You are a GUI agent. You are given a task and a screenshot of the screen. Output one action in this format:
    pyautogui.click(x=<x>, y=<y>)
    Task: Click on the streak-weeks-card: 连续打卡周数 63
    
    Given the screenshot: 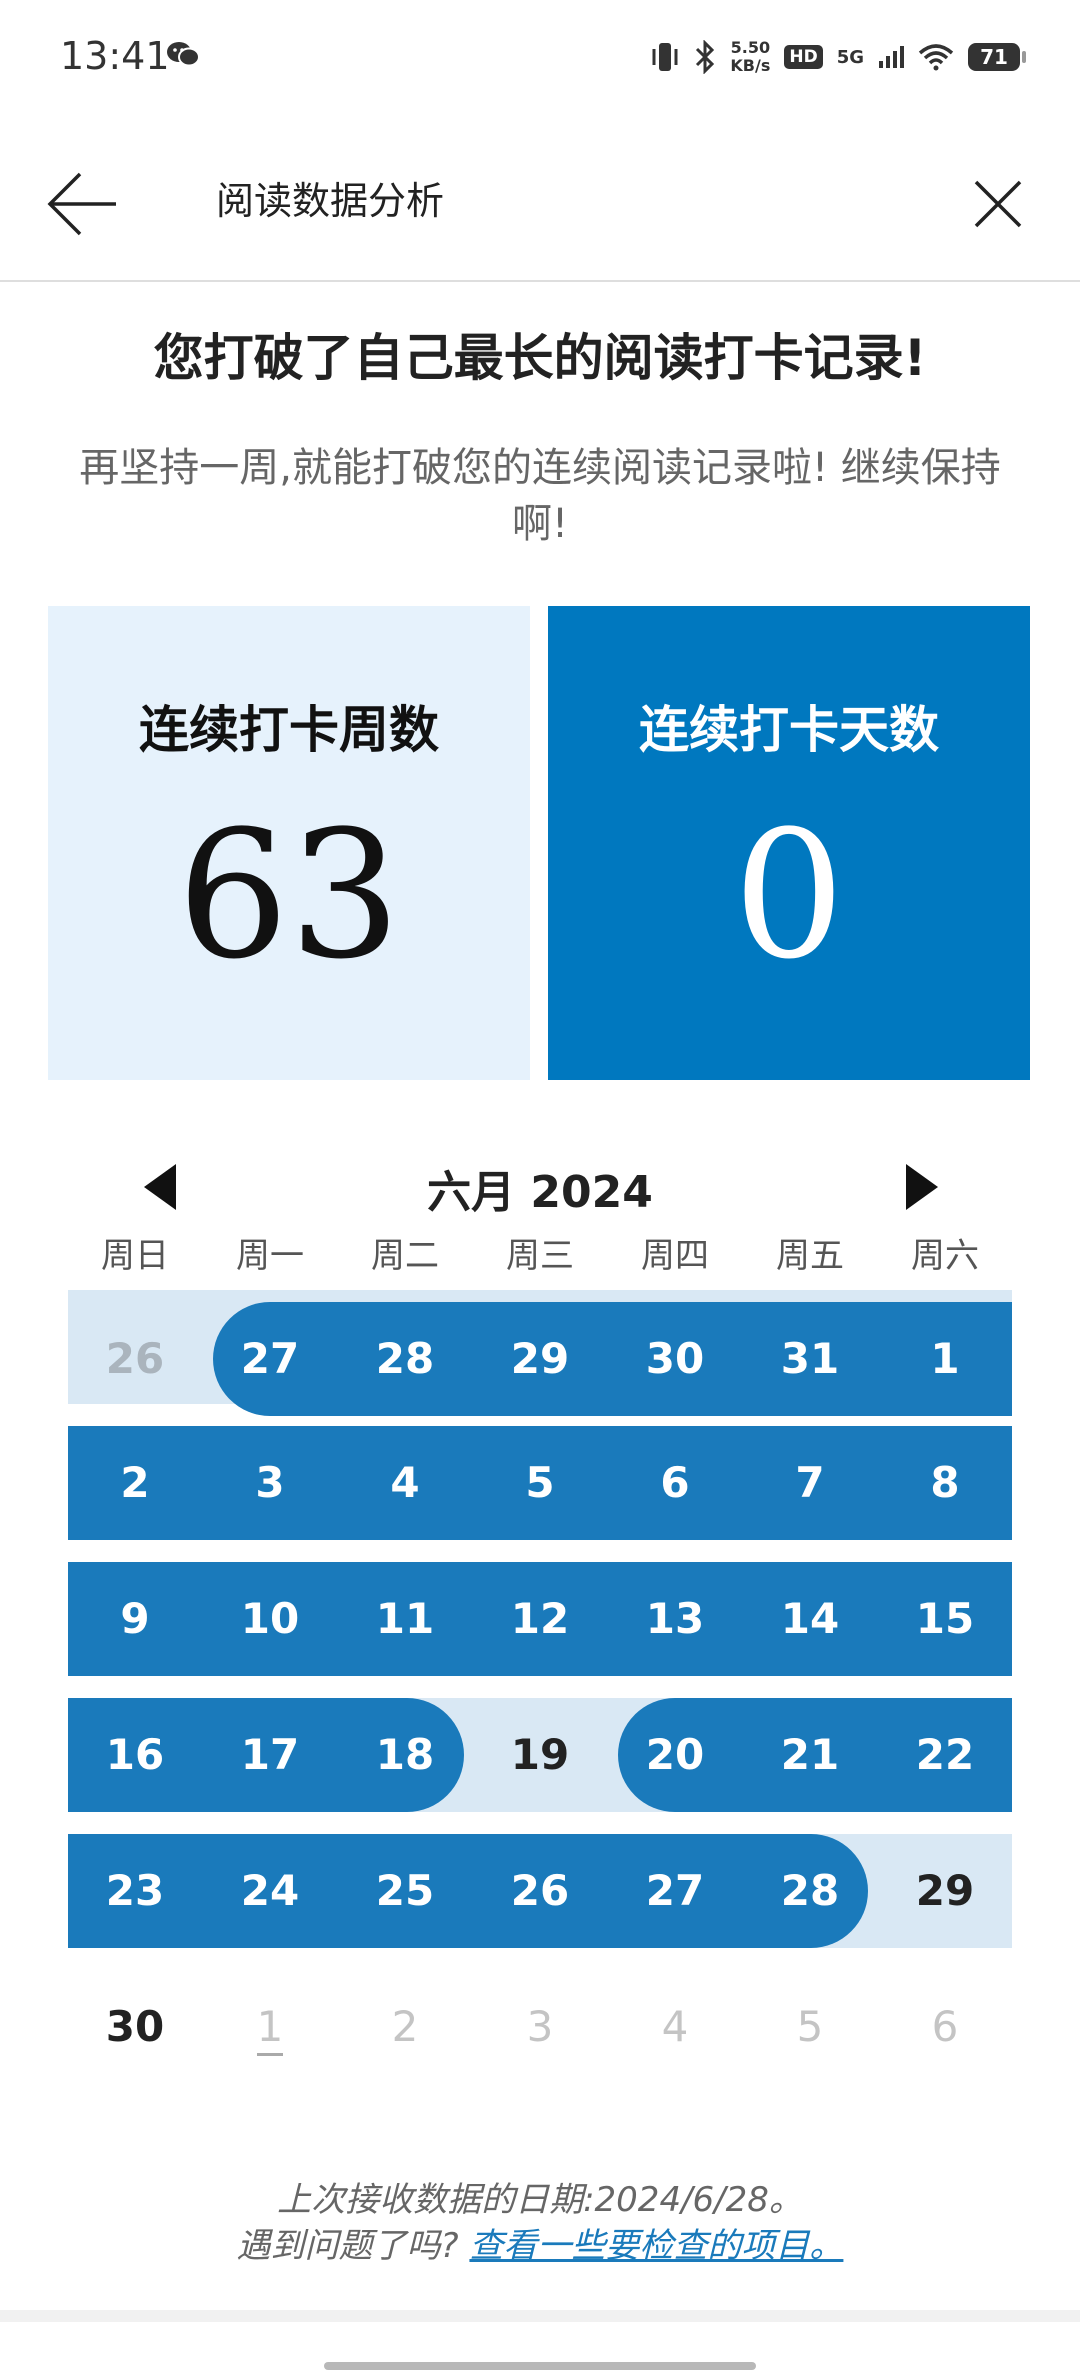 What is the action you would take?
    pyautogui.click(x=289, y=843)
    